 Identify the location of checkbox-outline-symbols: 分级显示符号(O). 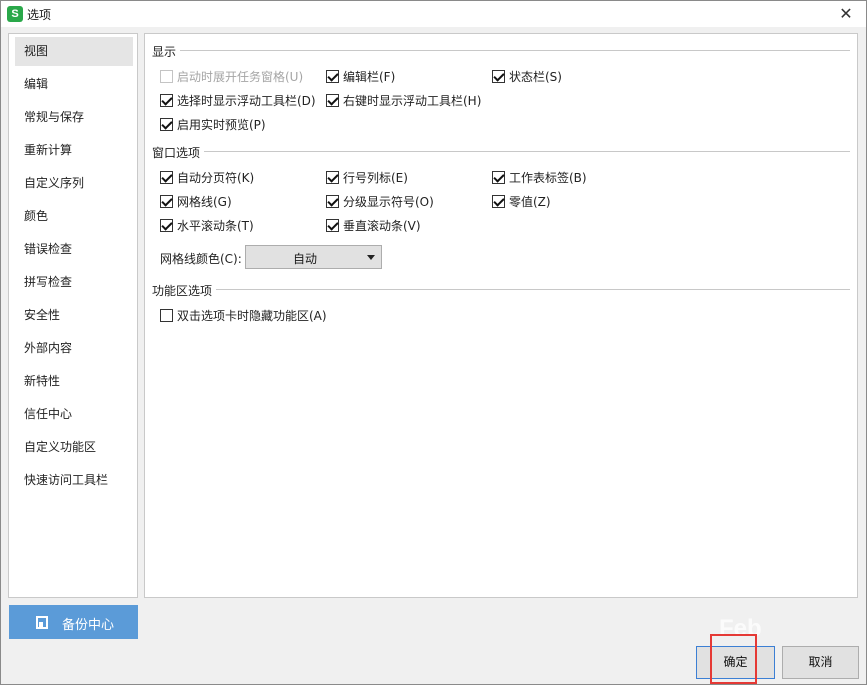
(380, 201).